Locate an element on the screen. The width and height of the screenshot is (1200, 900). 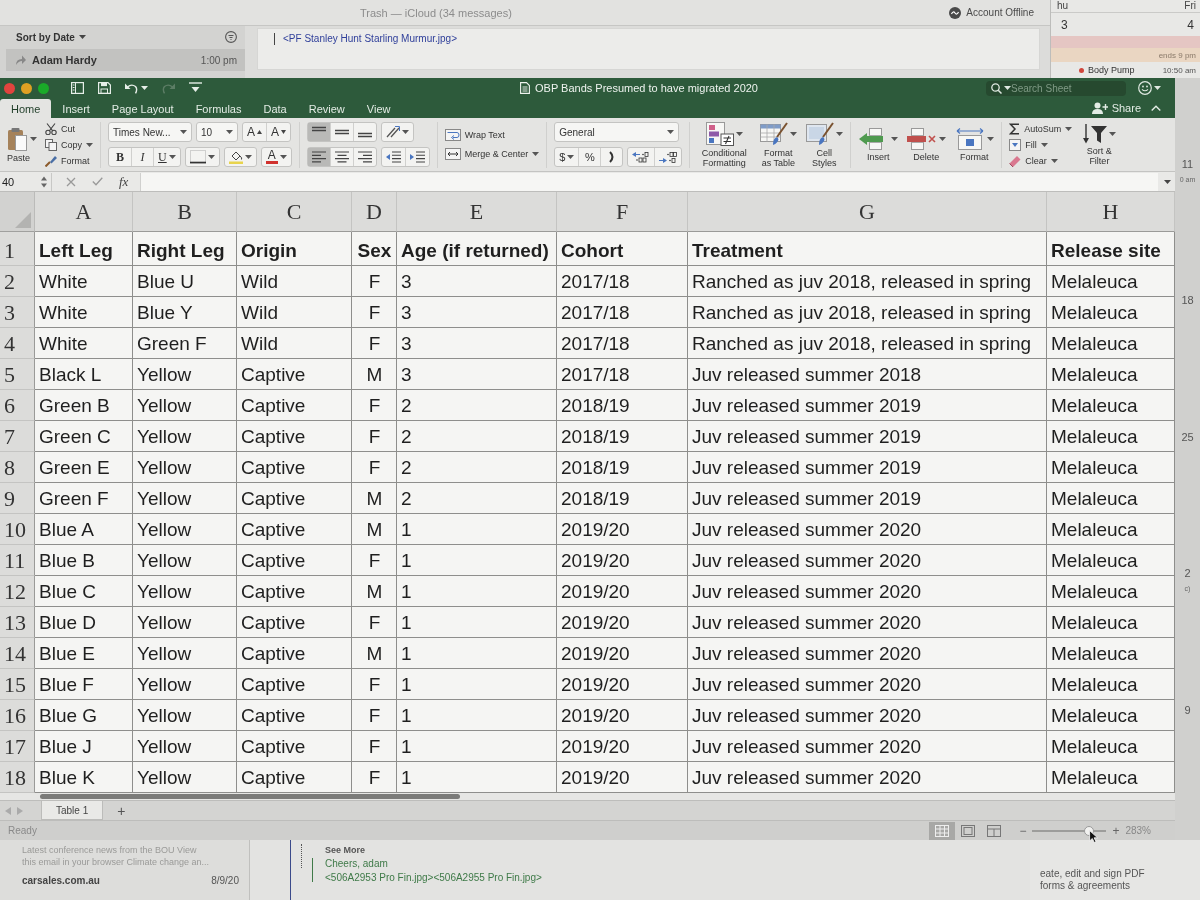
font-size-dropdown: 10 is located at coordinates (217, 132).